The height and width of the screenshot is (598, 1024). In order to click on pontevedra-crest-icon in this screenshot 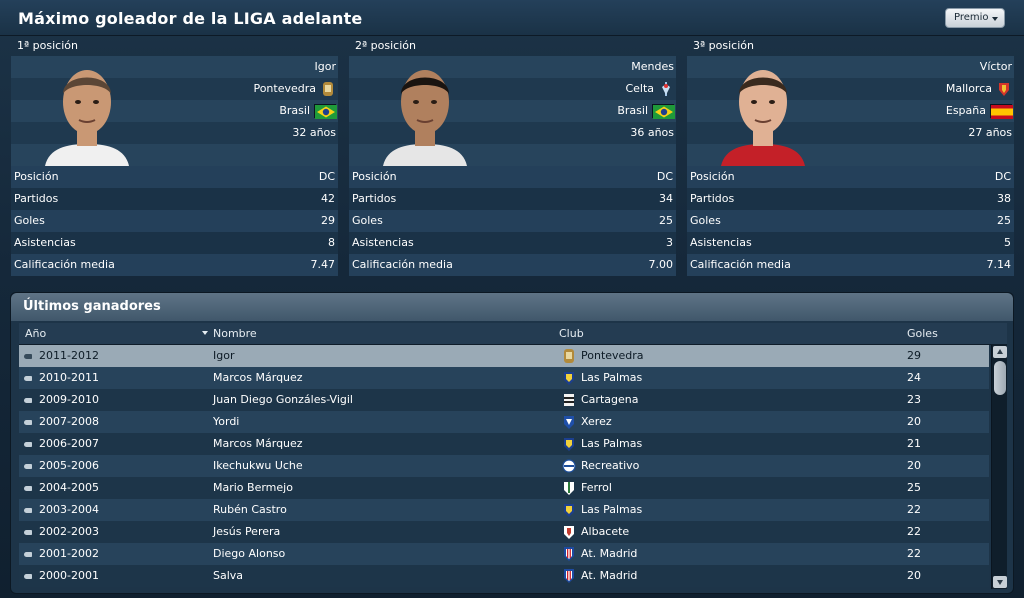, I will do `click(569, 356)`.